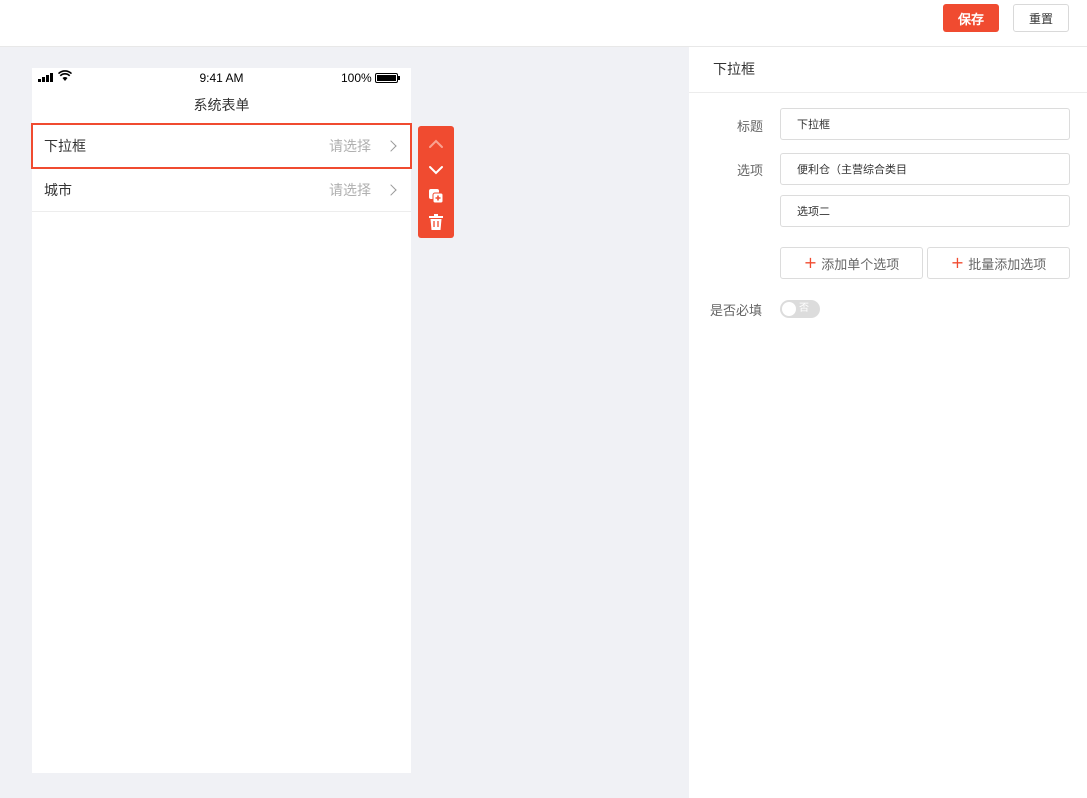  What do you see at coordinates (221, 146) in the screenshot?
I see `form-row-dropdown: 下拉框 请选择` at bounding box center [221, 146].